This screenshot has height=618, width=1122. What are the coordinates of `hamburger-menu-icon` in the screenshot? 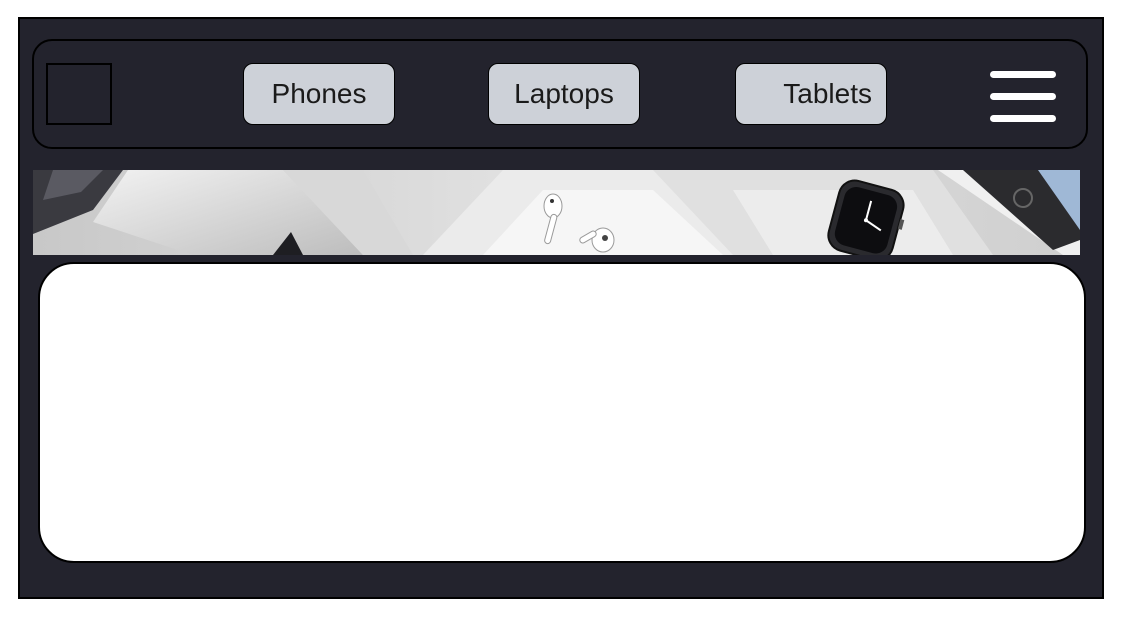 It's located at (1023, 97).